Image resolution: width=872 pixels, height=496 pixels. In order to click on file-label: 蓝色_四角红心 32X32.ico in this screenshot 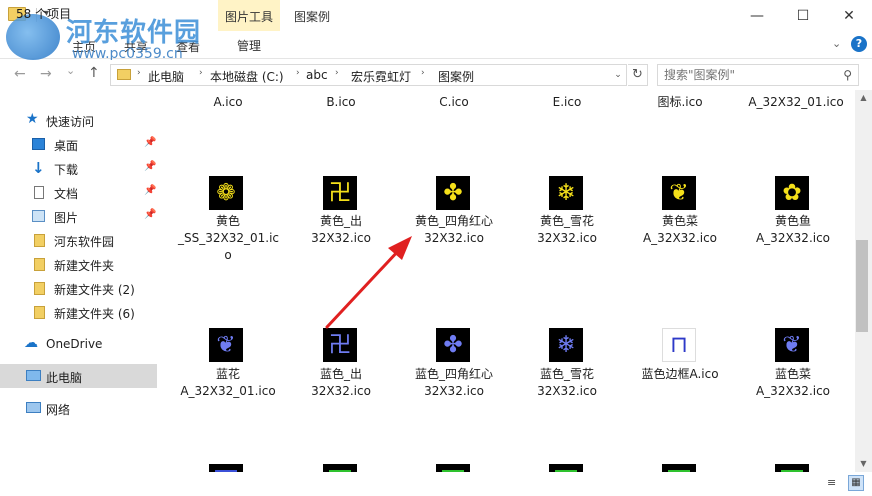, I will do `click(454, 383)`.